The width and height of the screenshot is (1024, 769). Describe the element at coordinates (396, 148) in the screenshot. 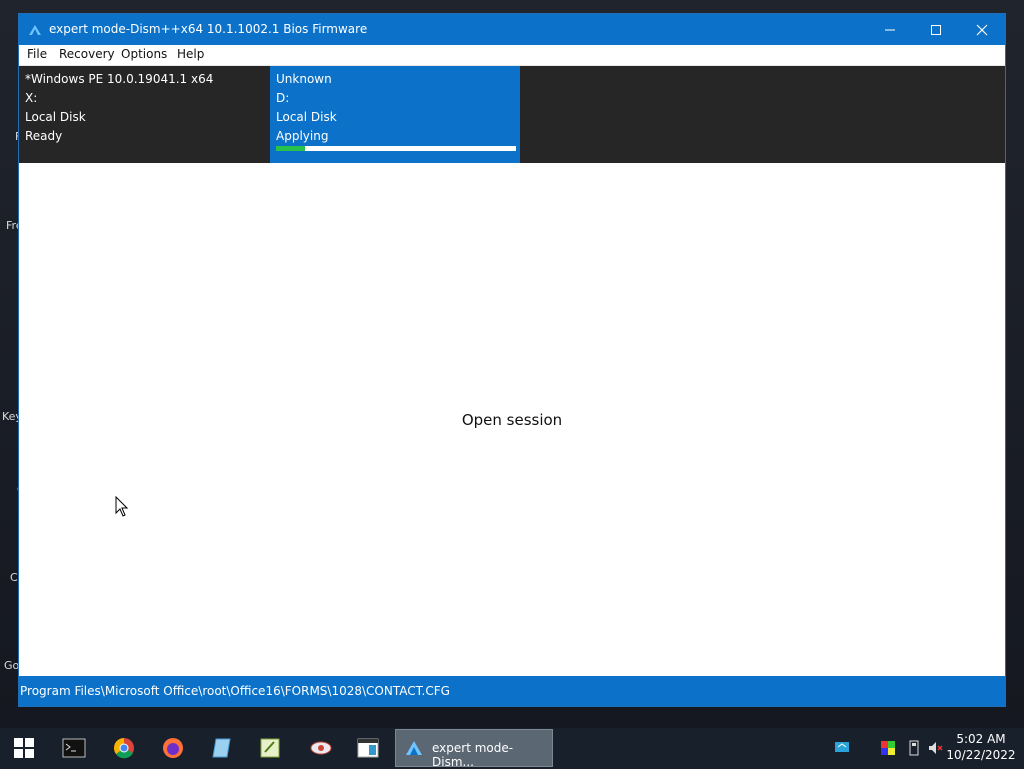

I see `apply-progress-bar` at that location.